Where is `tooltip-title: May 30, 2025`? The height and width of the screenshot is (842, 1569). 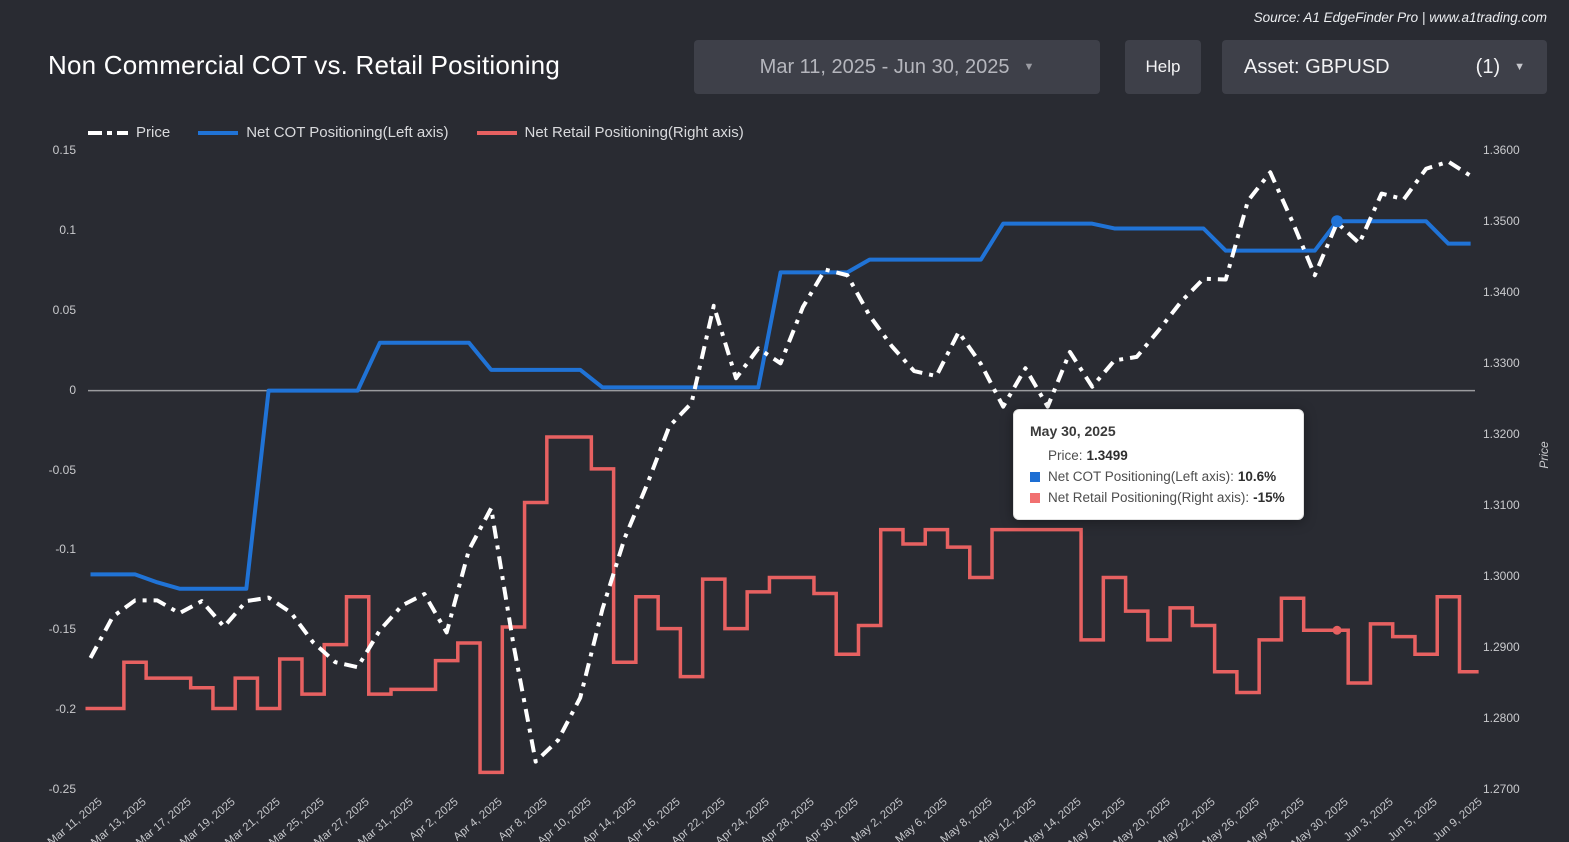 tooltip-title: May 30, 2025 is located at coordinates (1073, 431).